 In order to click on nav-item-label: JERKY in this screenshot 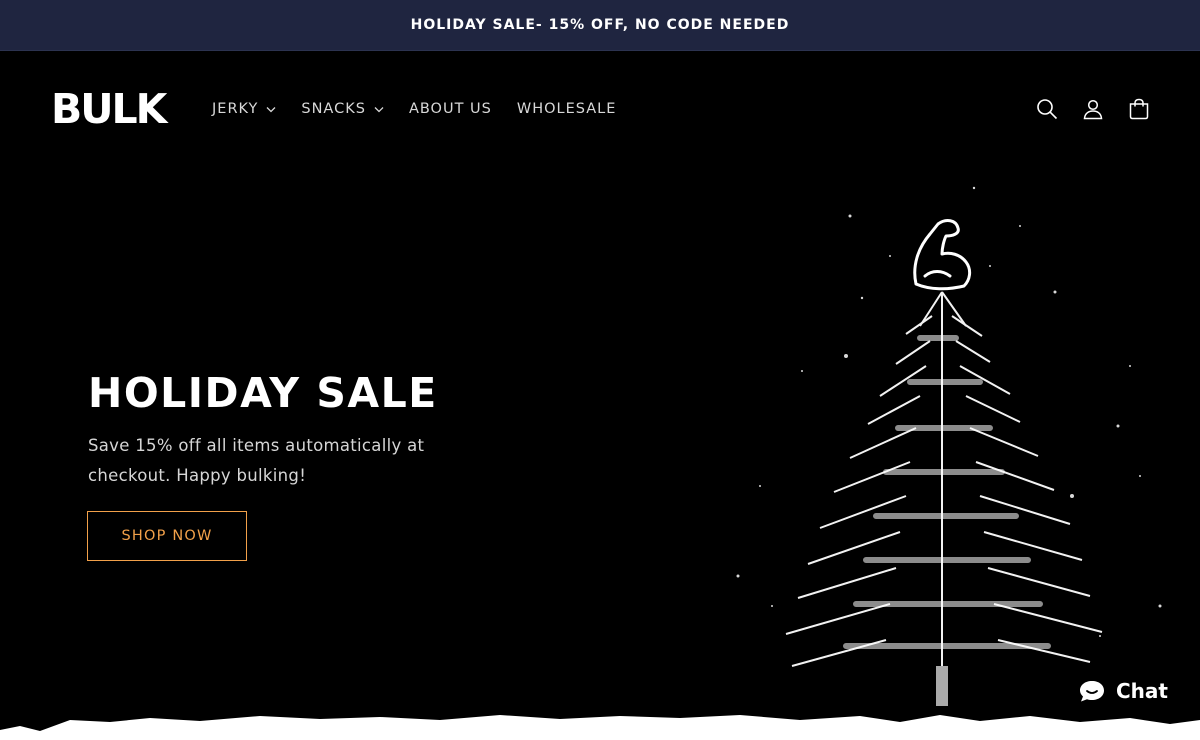, I will do `click(235, 109)`.